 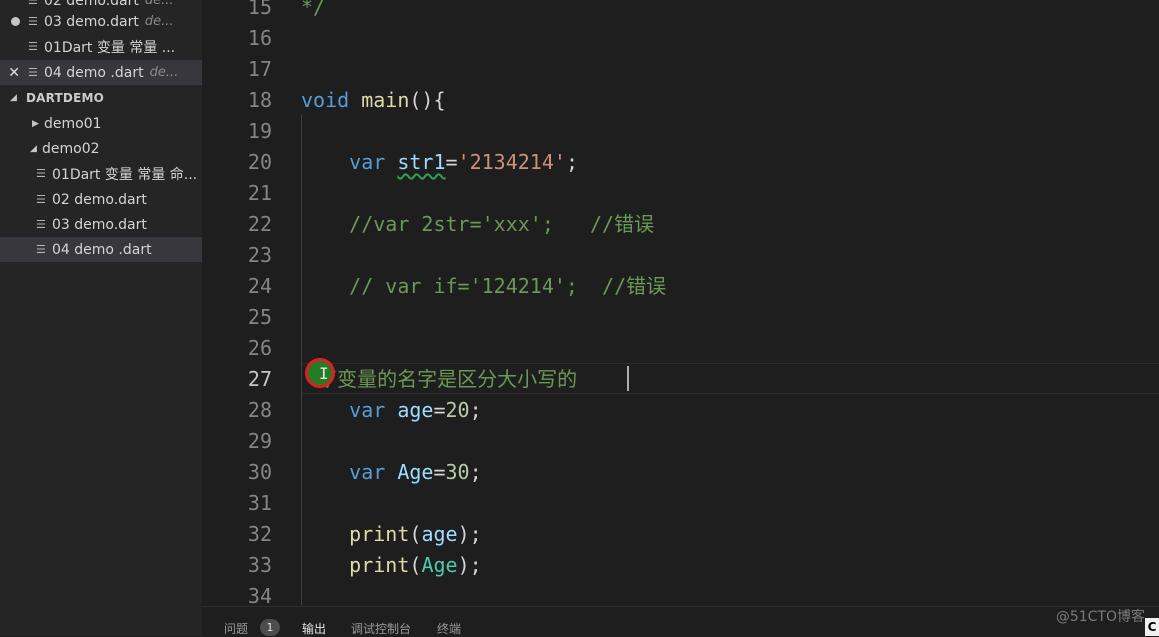 What do you see at coordinates (680, 38) in the screenshot?
I see `code-line: 16` at bounding box center [680, 38].